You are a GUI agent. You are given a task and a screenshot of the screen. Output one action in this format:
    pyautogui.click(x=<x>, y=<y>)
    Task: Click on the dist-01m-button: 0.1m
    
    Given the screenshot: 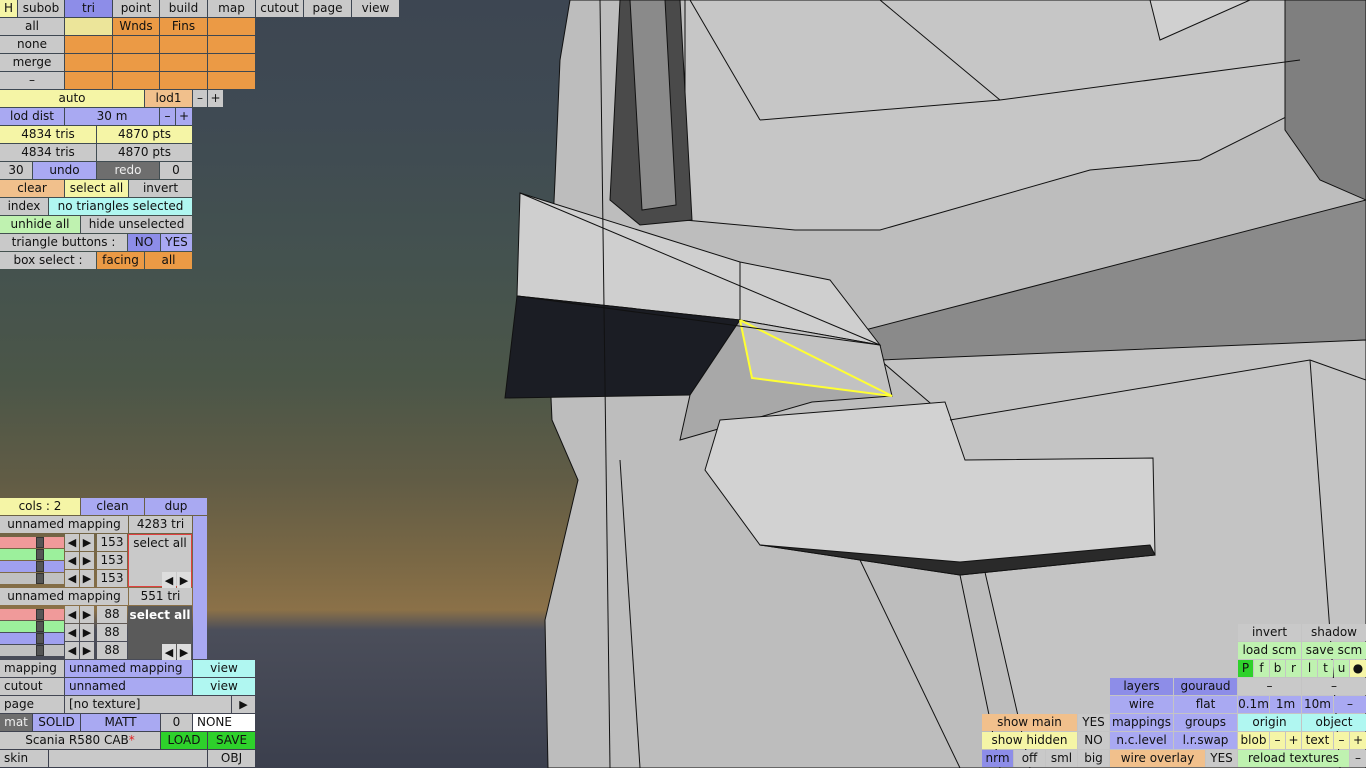 What is the action you would take?
    pyautogui.click(x=1253, y=704)
    